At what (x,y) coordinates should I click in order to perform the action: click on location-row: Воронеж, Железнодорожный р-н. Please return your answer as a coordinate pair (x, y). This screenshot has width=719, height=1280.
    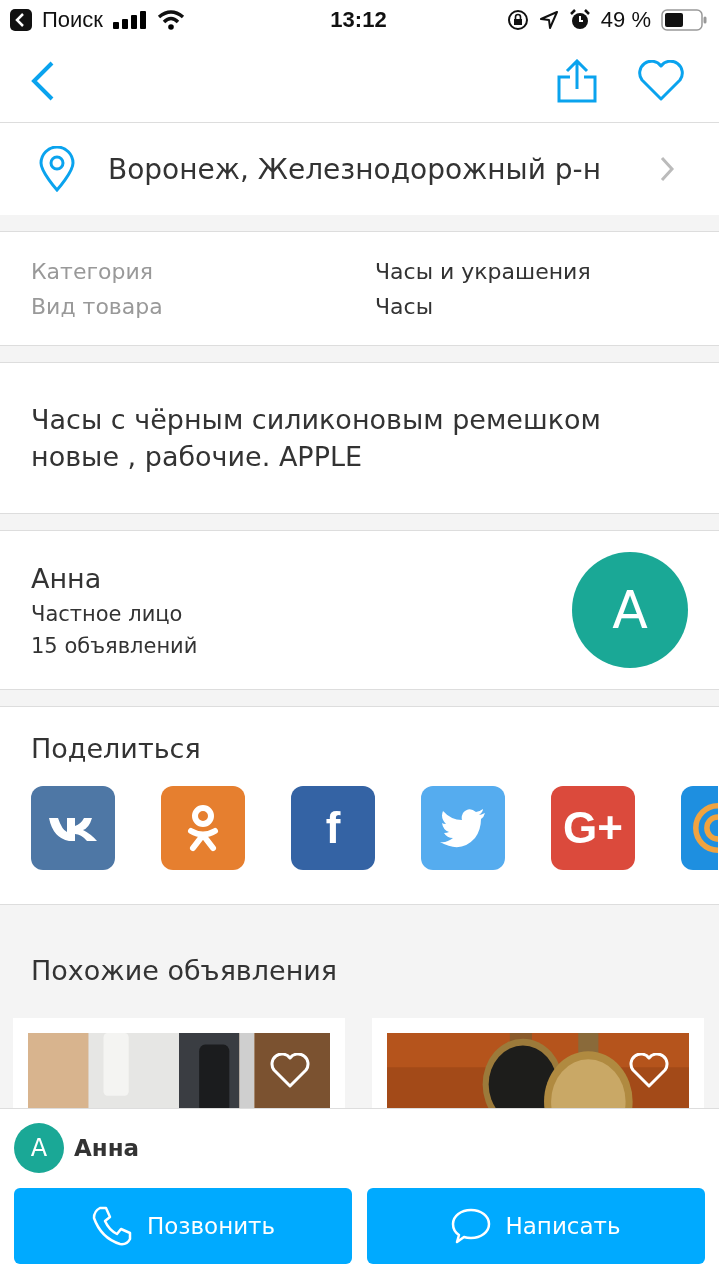
    Looking at the image, I should click on (359, 169).